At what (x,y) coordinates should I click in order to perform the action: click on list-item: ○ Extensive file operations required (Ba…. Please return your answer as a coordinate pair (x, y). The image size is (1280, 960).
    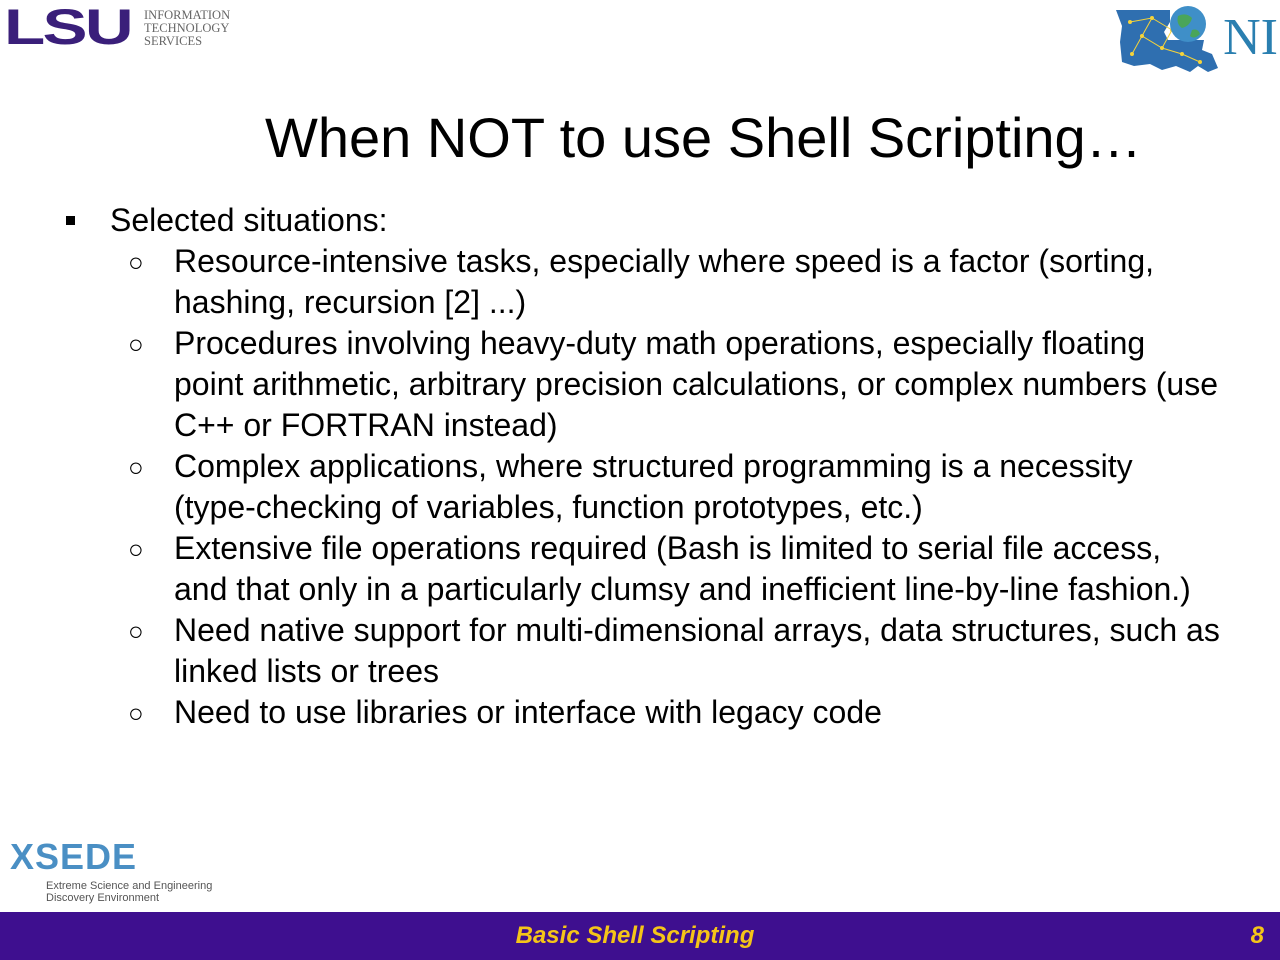
    Looking at the image, I should click on (659, 568).